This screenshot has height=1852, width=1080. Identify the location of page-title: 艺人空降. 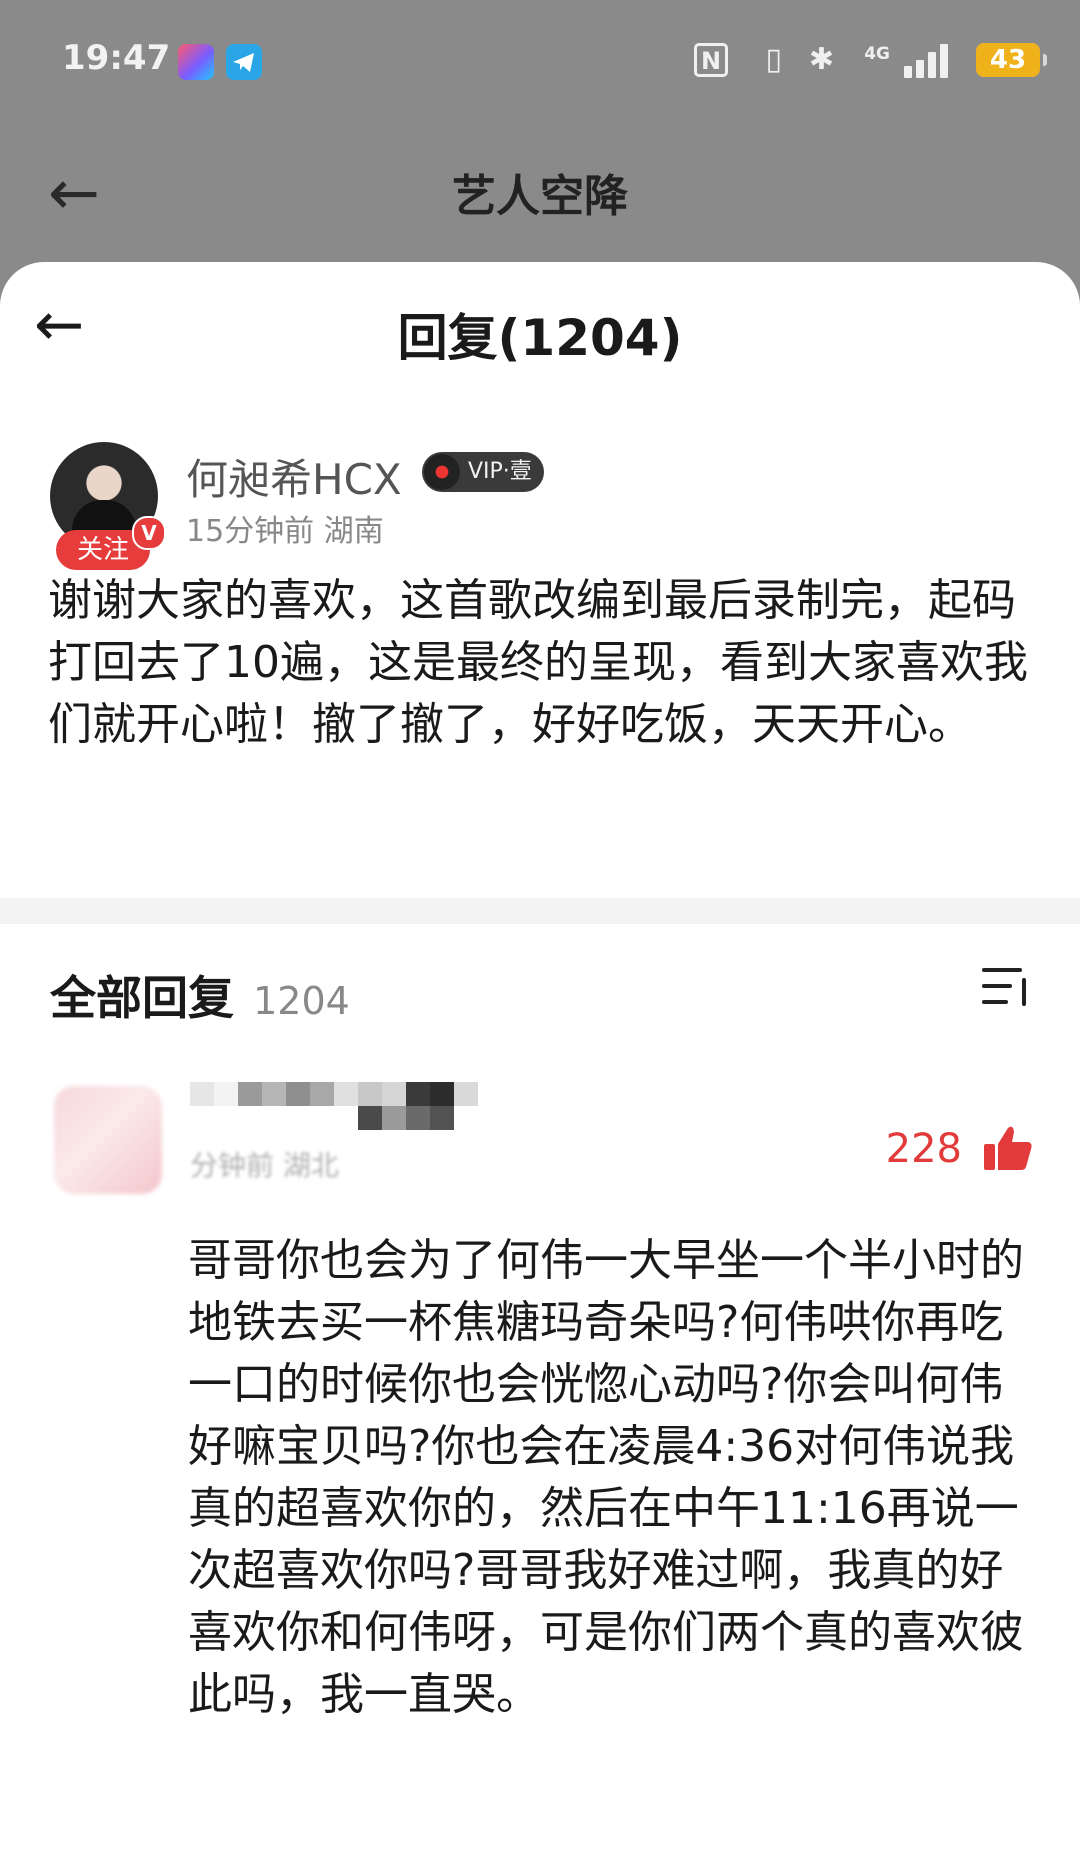
(540, 196).